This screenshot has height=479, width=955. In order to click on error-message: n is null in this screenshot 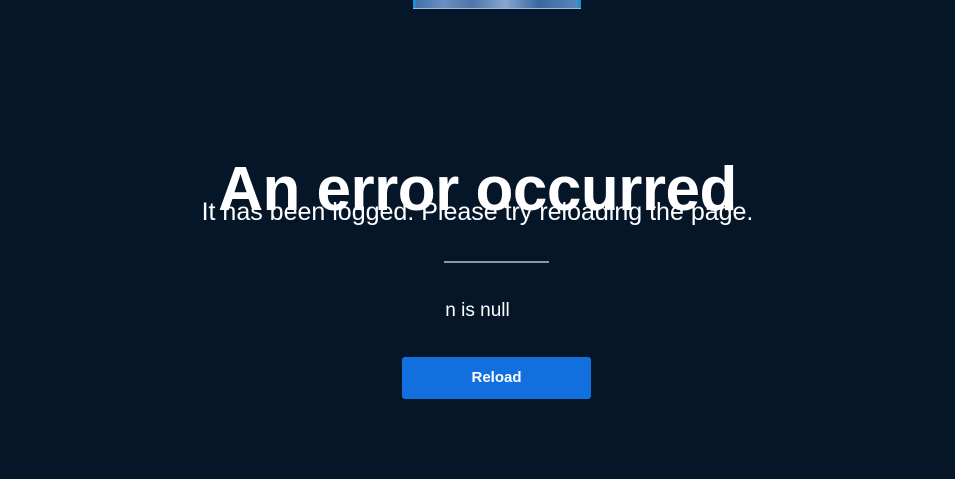, I will do `click(477, 310)`.